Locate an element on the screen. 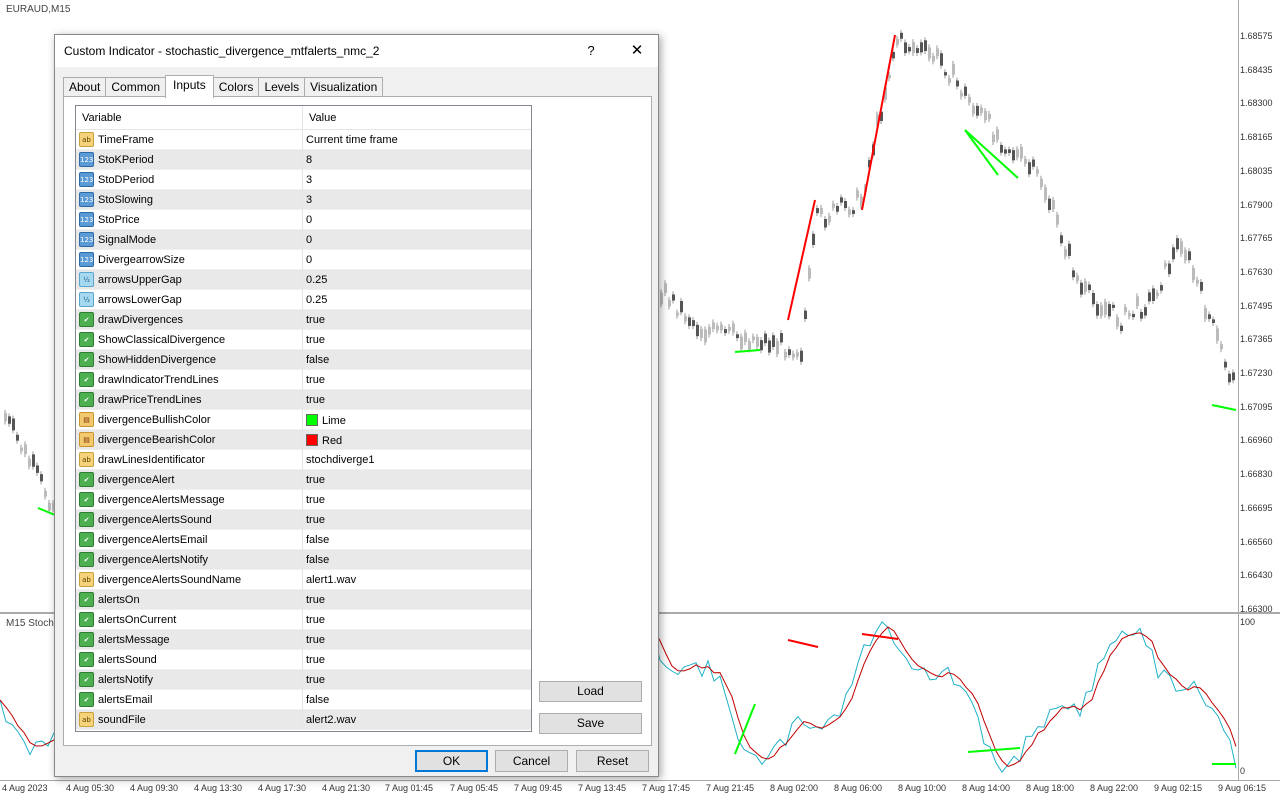 The image size is (1280, 800). variable-name: divergenceAlertsSound is located at coordinates (155, 520).